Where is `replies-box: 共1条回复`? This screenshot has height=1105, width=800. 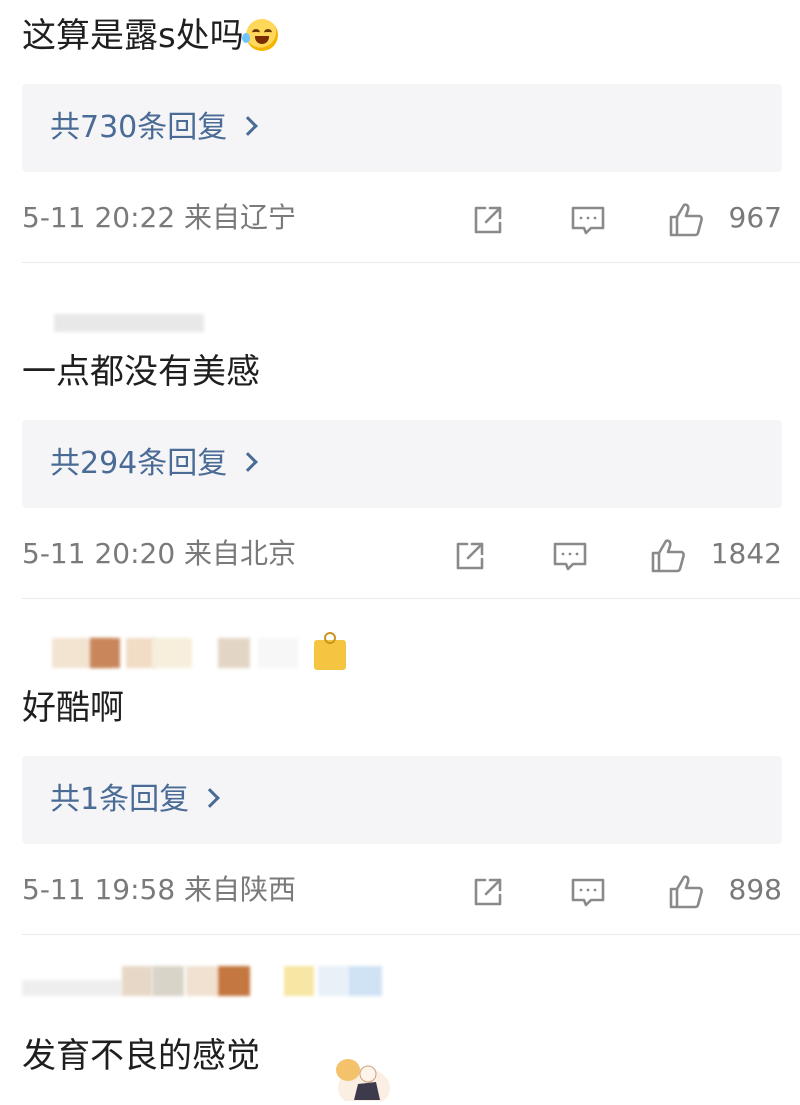 replies-box: 共1条回复 is located at coordinates (402, 800).